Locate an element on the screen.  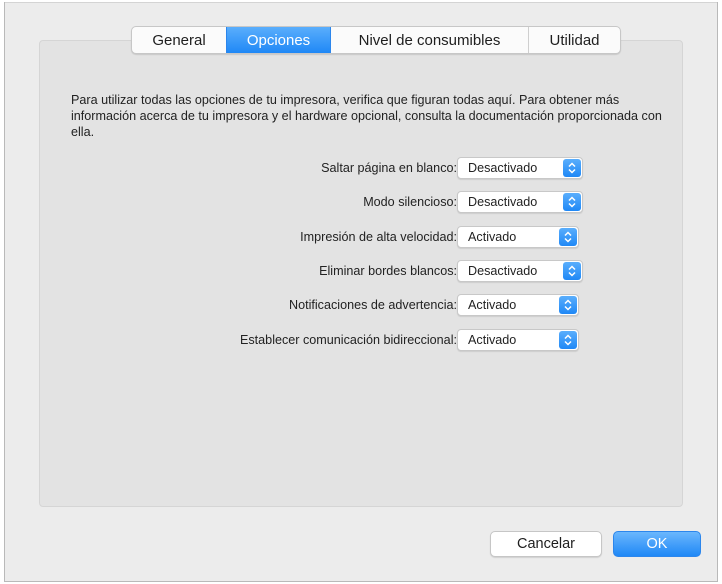
cancel-button: Cancelar is located at coordinates (546, 544).